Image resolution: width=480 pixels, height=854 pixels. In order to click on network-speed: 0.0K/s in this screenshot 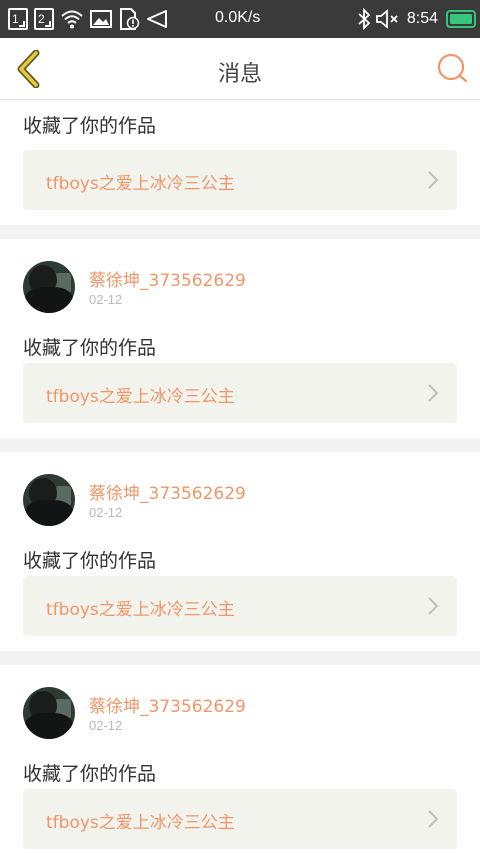, I will do `click(238, 17)`.